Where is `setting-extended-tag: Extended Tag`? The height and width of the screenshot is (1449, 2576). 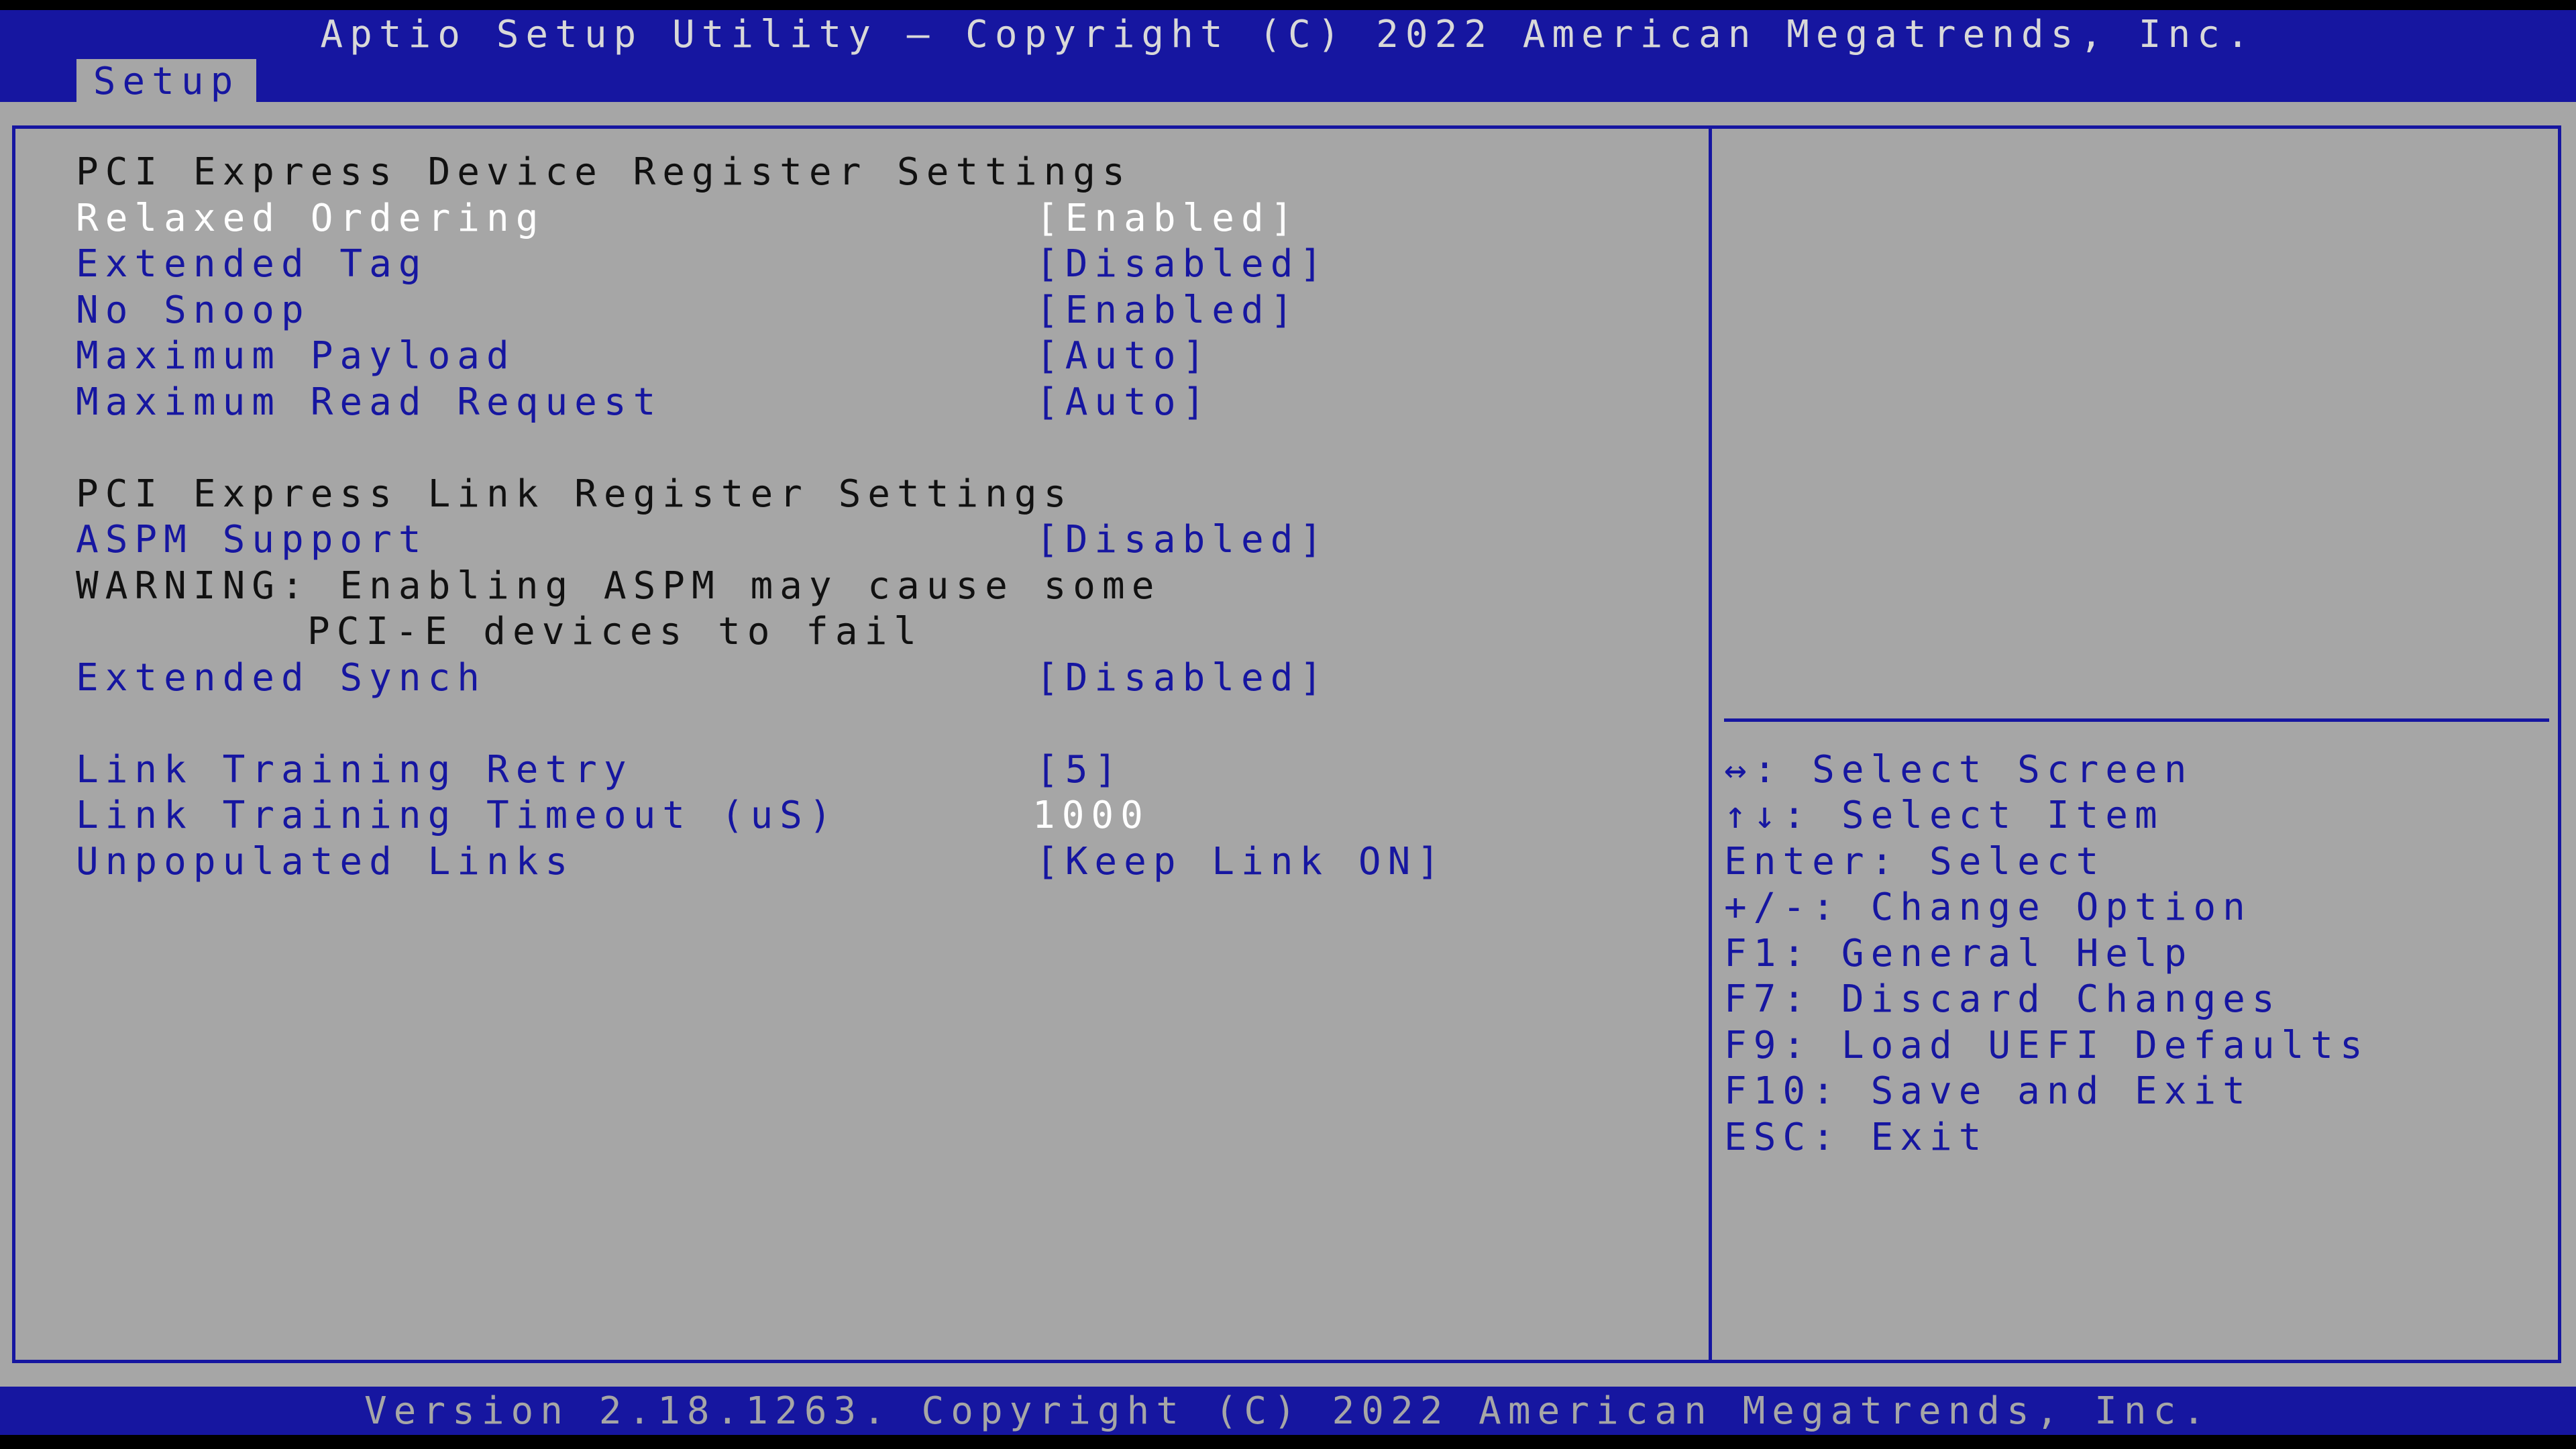 setting-extended-tag: Extended Tag is located at coordinates (252, 264).